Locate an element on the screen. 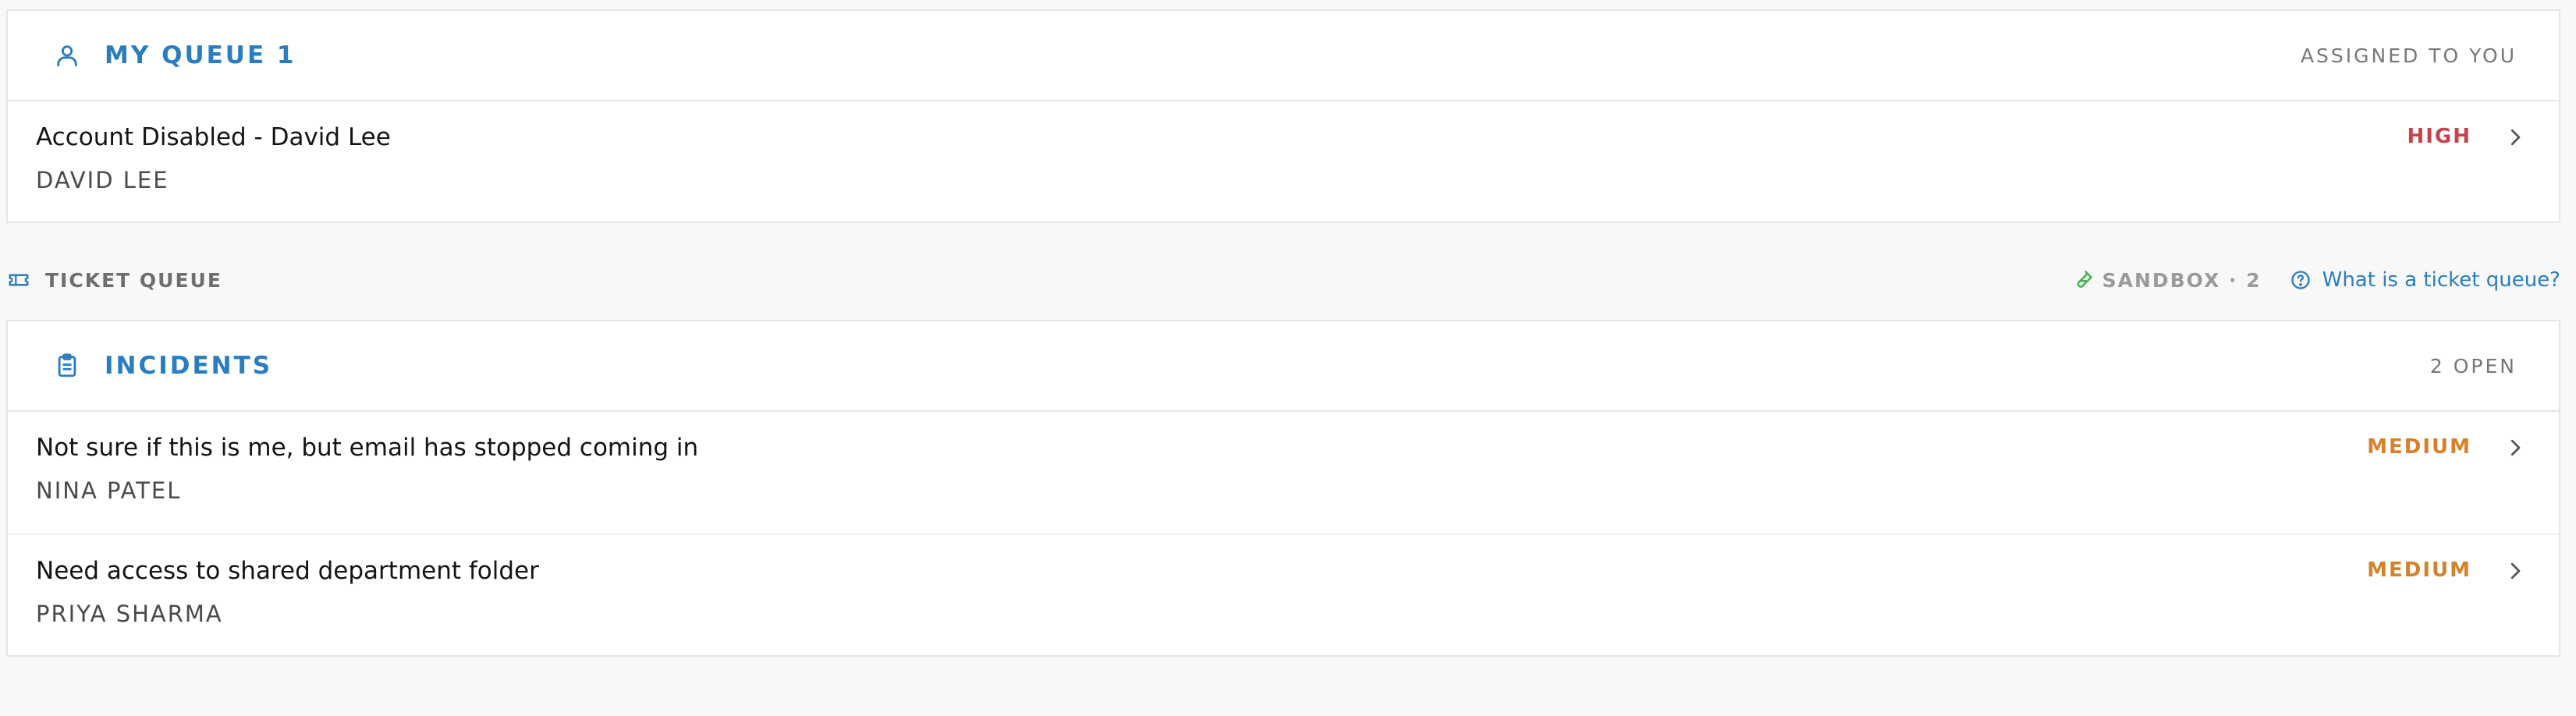 This screenshot has width=2576, height=716. ticket-queue-label: TICKET QUEUE is located at coordinates (133, 280).